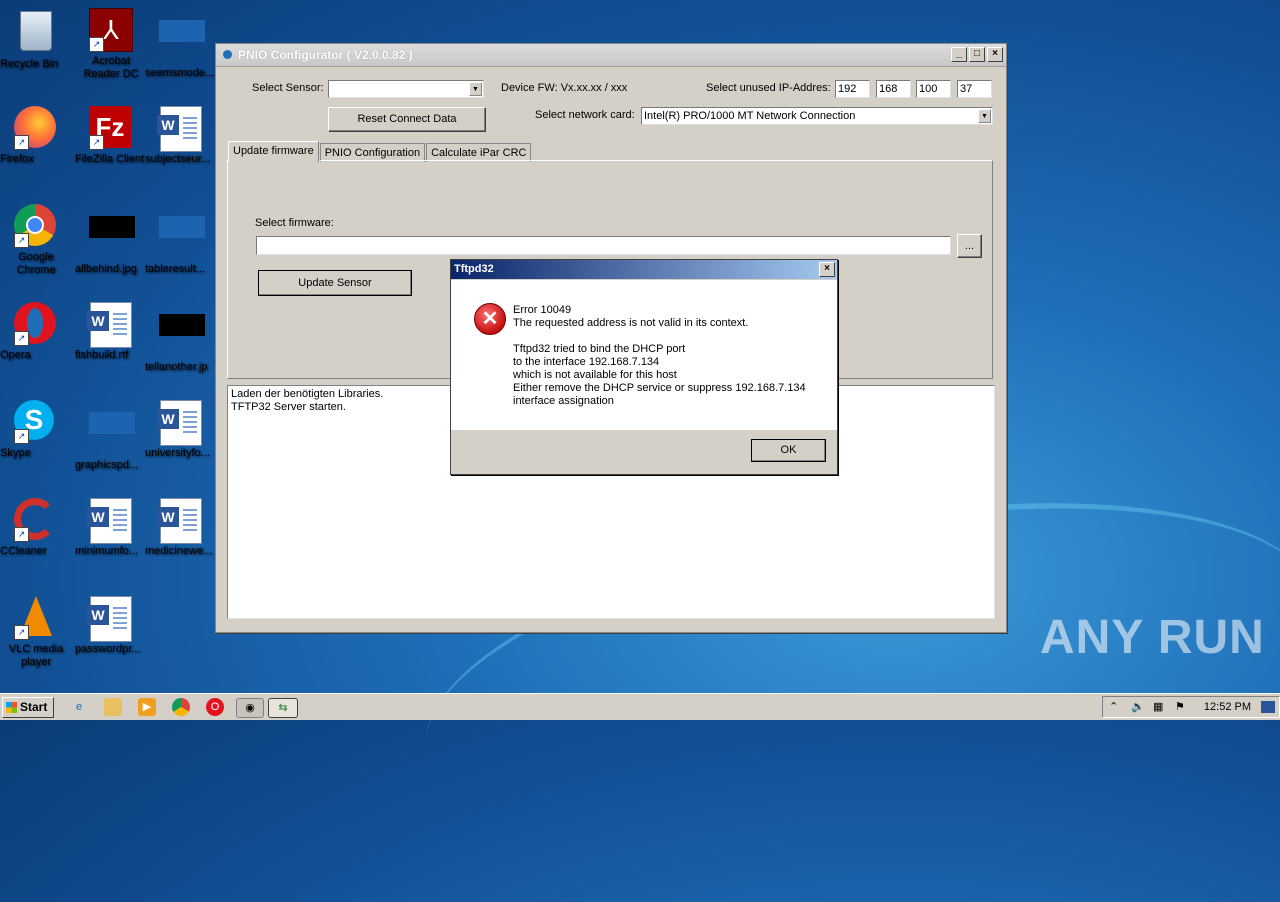  I want to click on clock: 12:52 PM, so click(1227, 707).